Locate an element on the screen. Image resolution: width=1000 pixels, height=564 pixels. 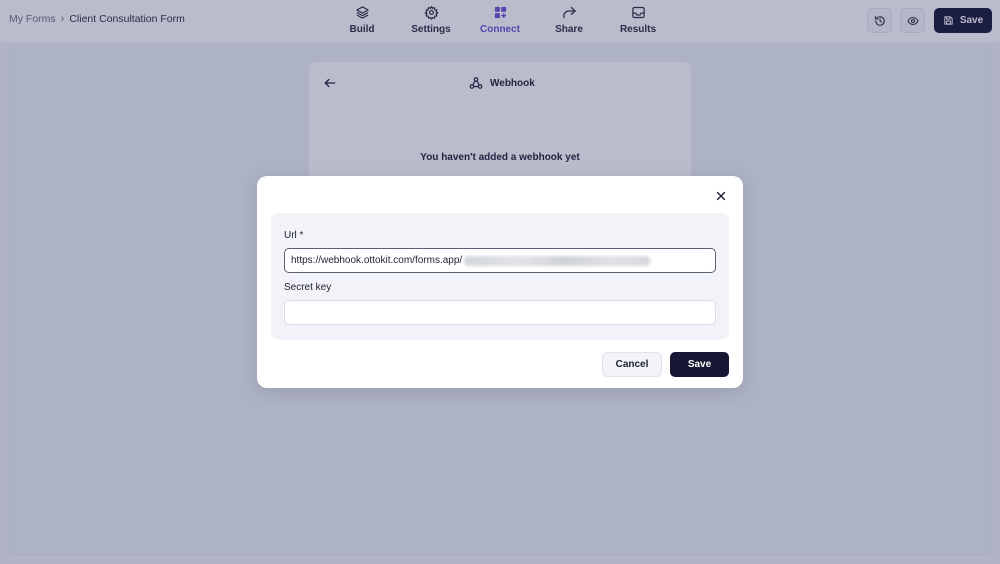
cancel-button: Cancel is located at coordinates (632, 364).